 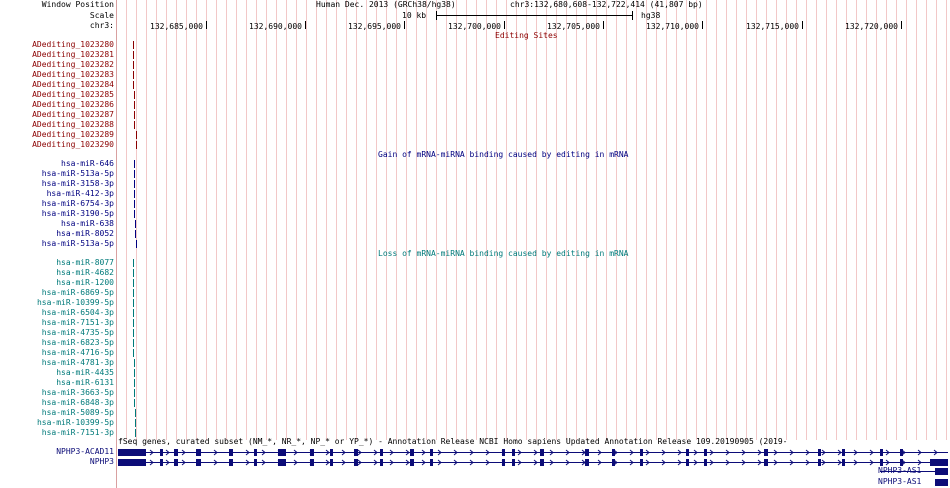 I want to click on loss-mirna-label: hsa-miR-4682, so click(x=57, y=273).